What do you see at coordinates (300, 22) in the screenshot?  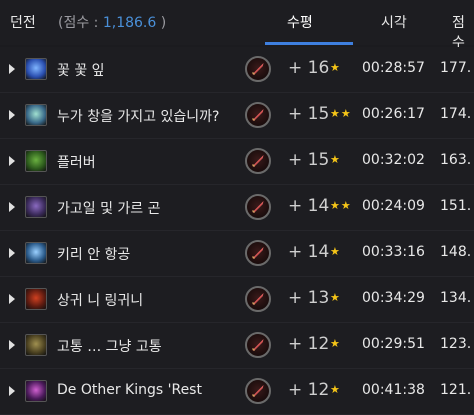 I see `level-column-header: 수평` at bounding box center [300, 22].